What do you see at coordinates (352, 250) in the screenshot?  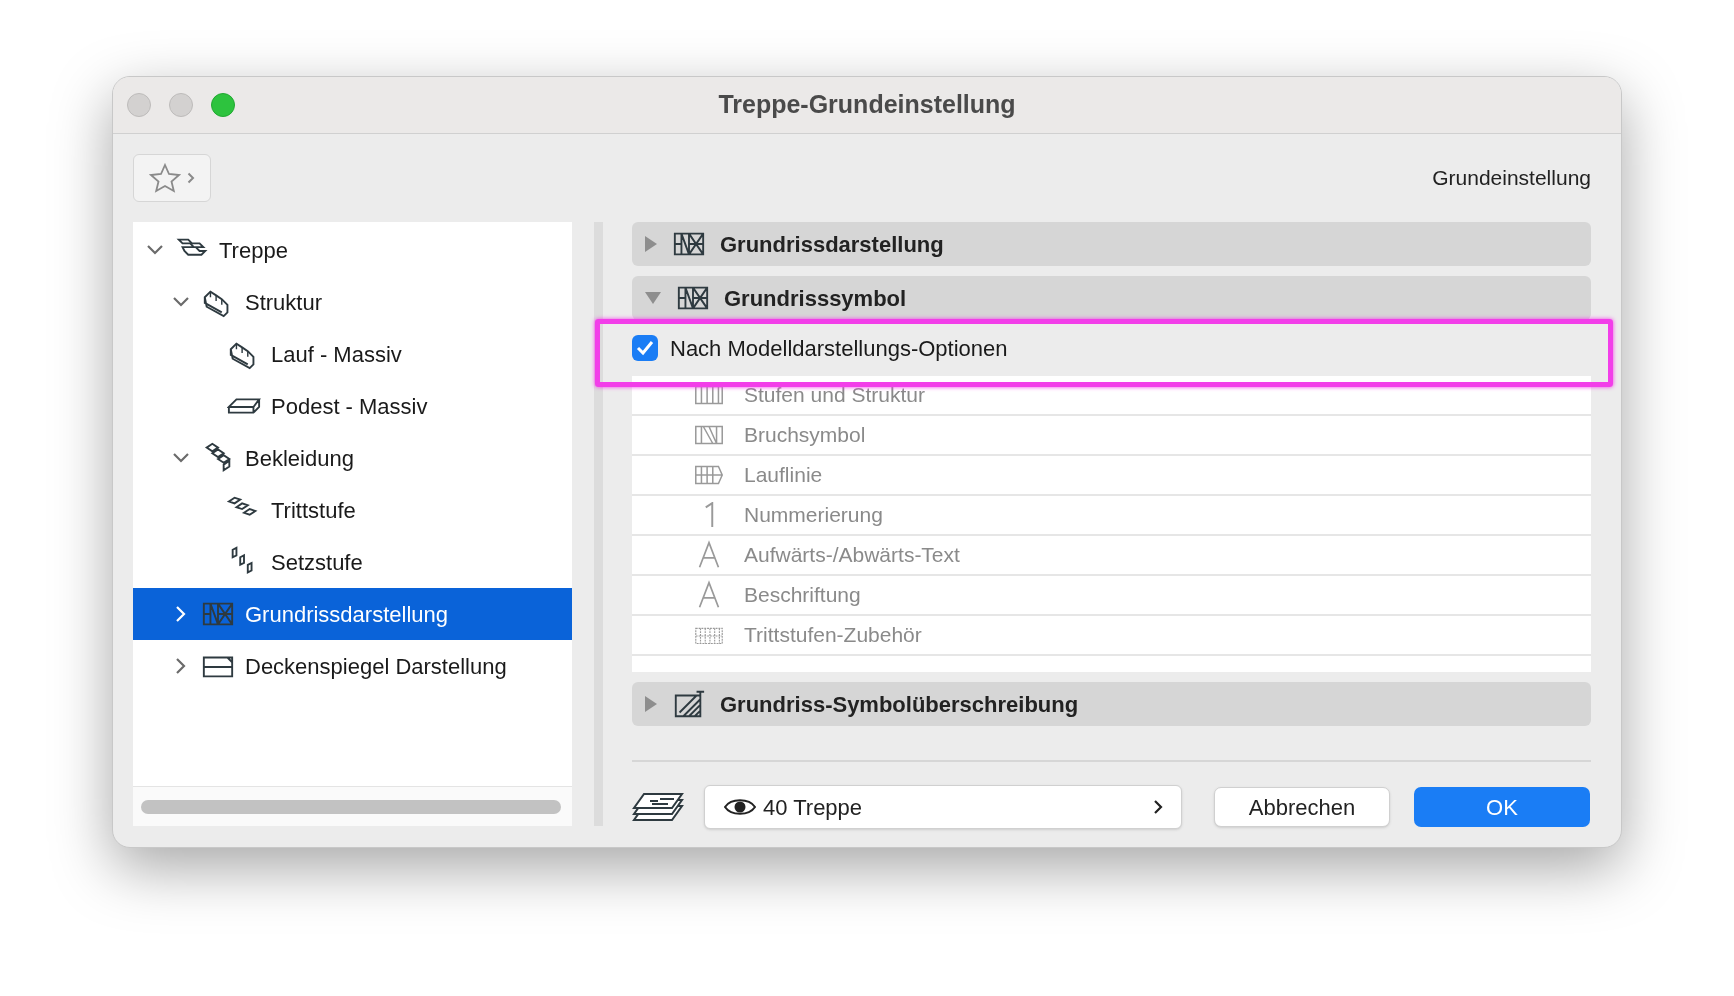 I see `tree-item: Treppe` at bounding box center [352, 250].